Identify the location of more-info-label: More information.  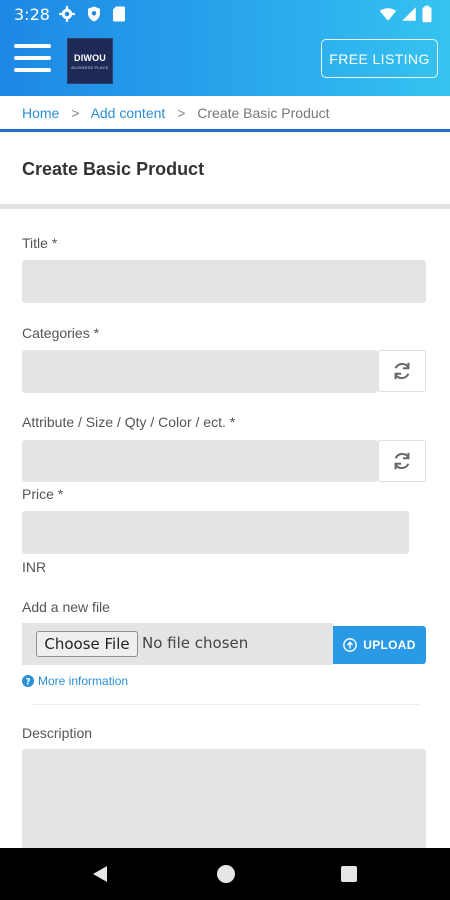
(83, 681).